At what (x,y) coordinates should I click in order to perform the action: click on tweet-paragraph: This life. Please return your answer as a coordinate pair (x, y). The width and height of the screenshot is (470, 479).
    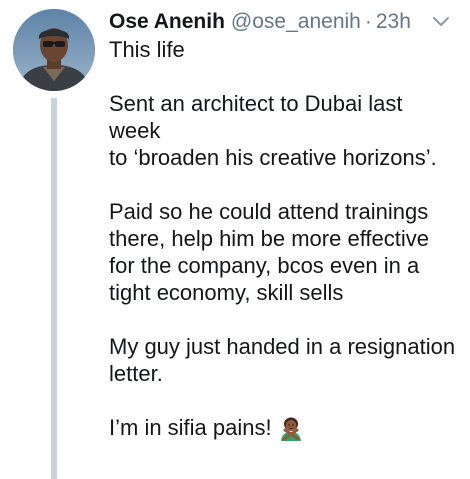
    Looking at the image, I should click on (147, 49).